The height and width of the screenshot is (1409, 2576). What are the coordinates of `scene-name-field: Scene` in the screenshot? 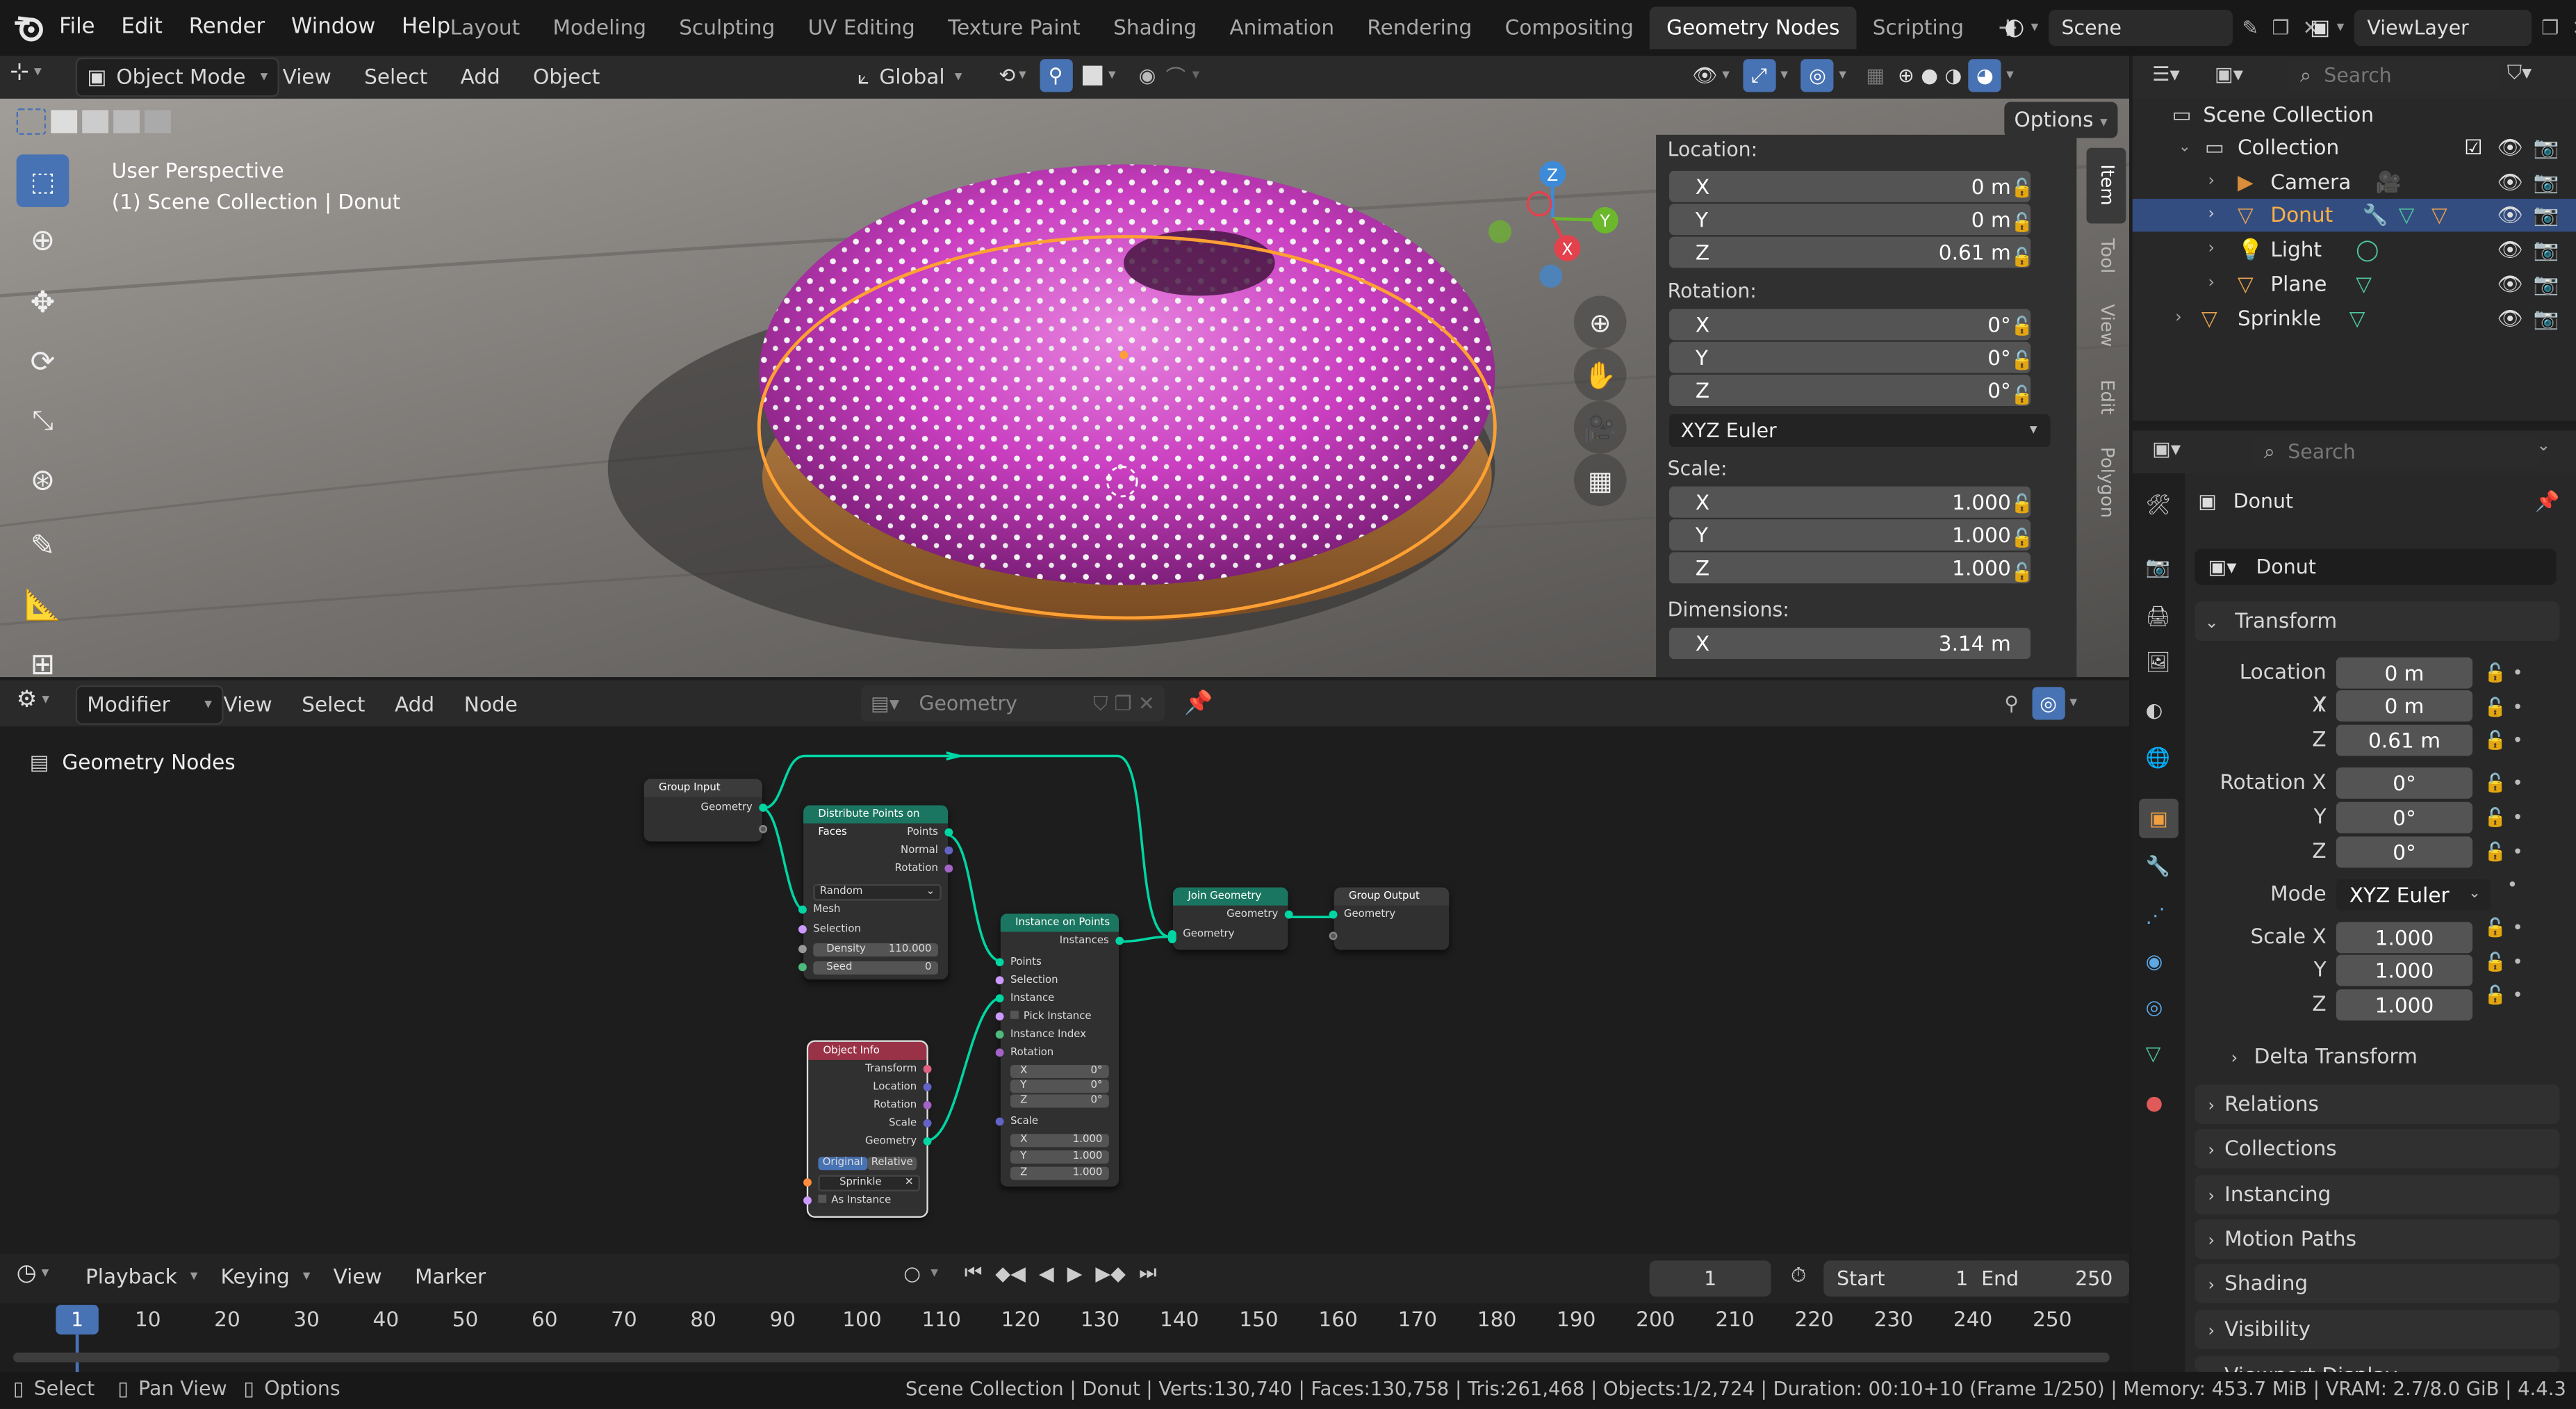 It's located at (2140, 28).